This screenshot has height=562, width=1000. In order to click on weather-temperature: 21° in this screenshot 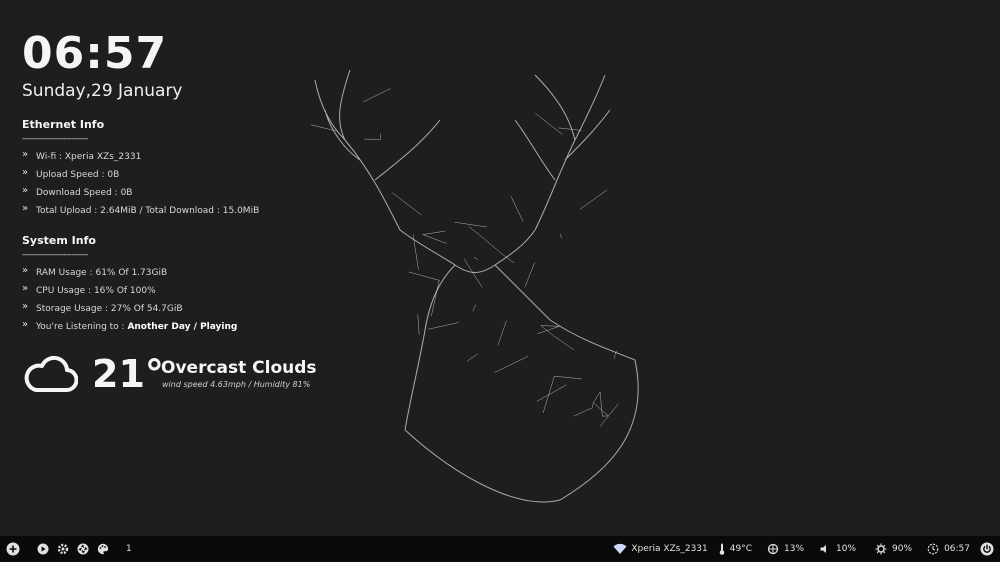, I will do `click(128, 374)`.